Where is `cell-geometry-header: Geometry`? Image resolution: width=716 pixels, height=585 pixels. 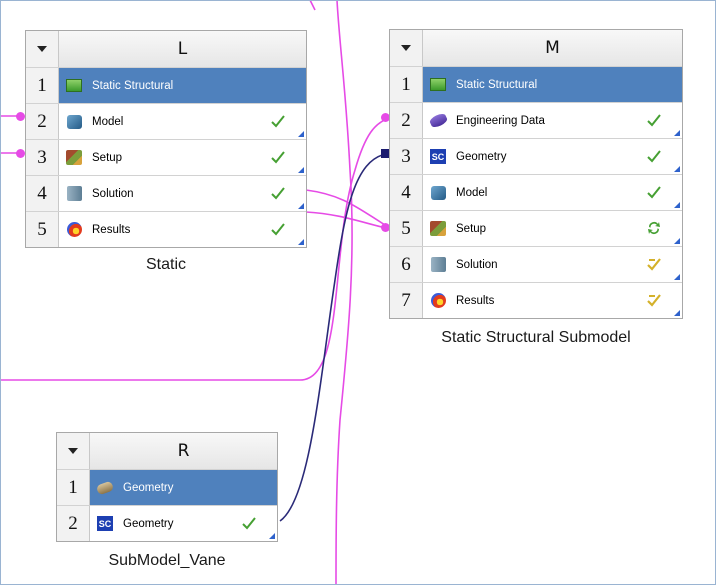
cell-geometry-header: Geometry is located at coordinates (183, 487).